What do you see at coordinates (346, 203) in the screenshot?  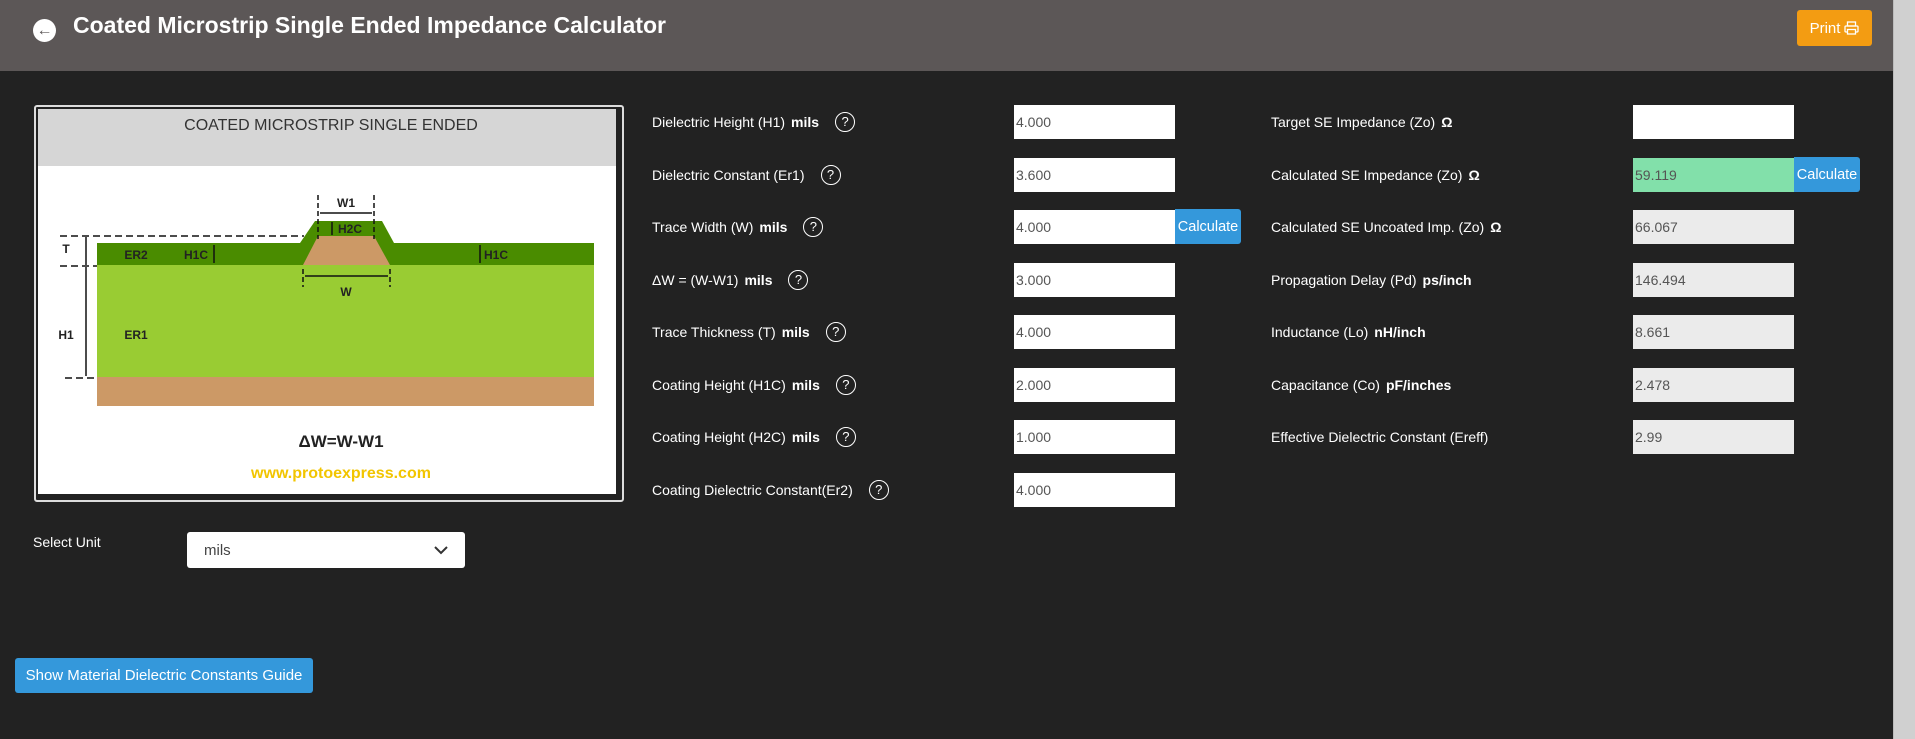 I see `label-w1: W1` at bounding box center [346, 203].